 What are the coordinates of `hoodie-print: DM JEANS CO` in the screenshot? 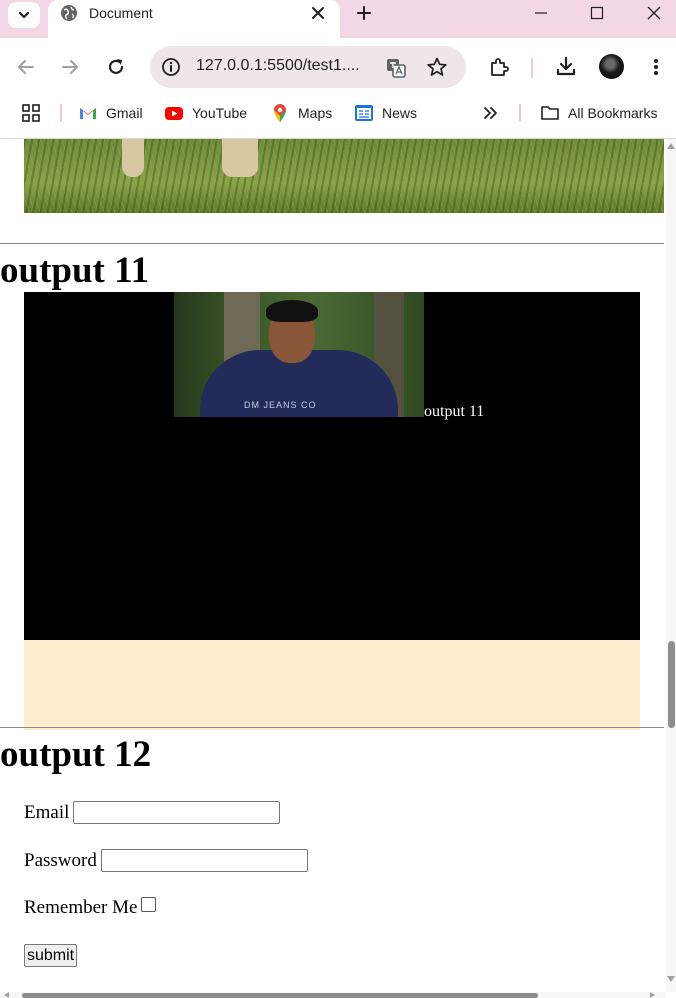 It's located at (280, 405).